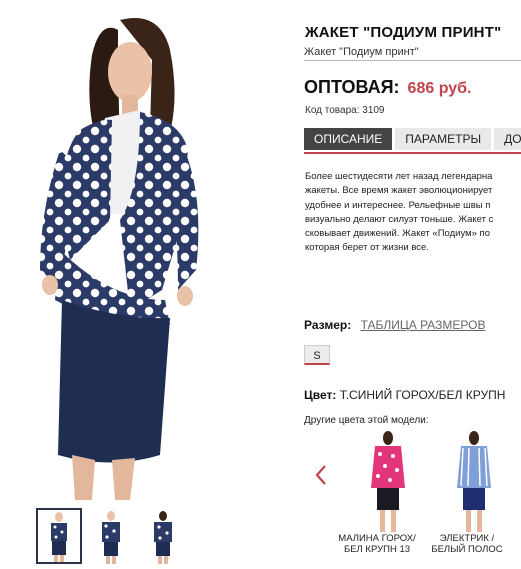 The height and width of the screenshot is (569, 521). I want to click on price-block: ОПТОВАЯ: 686 руб., so click(387, 87).